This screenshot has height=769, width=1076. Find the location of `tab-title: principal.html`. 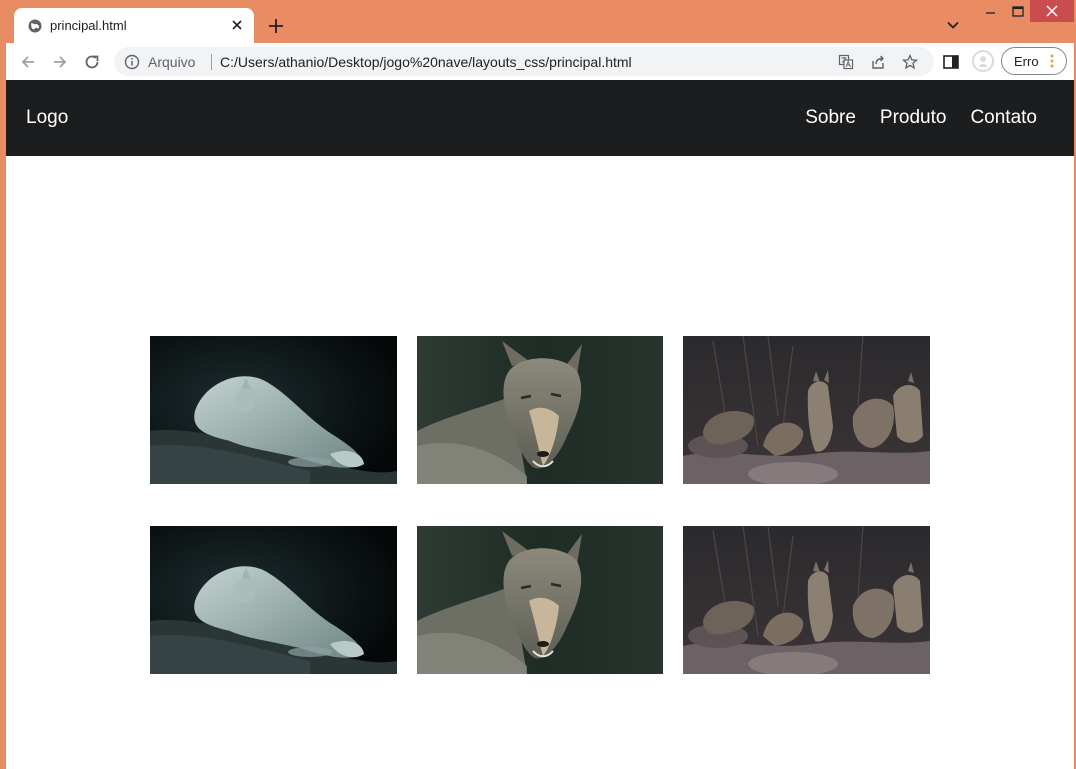

tab-title: principal.html is located at coordinates (88, 25).